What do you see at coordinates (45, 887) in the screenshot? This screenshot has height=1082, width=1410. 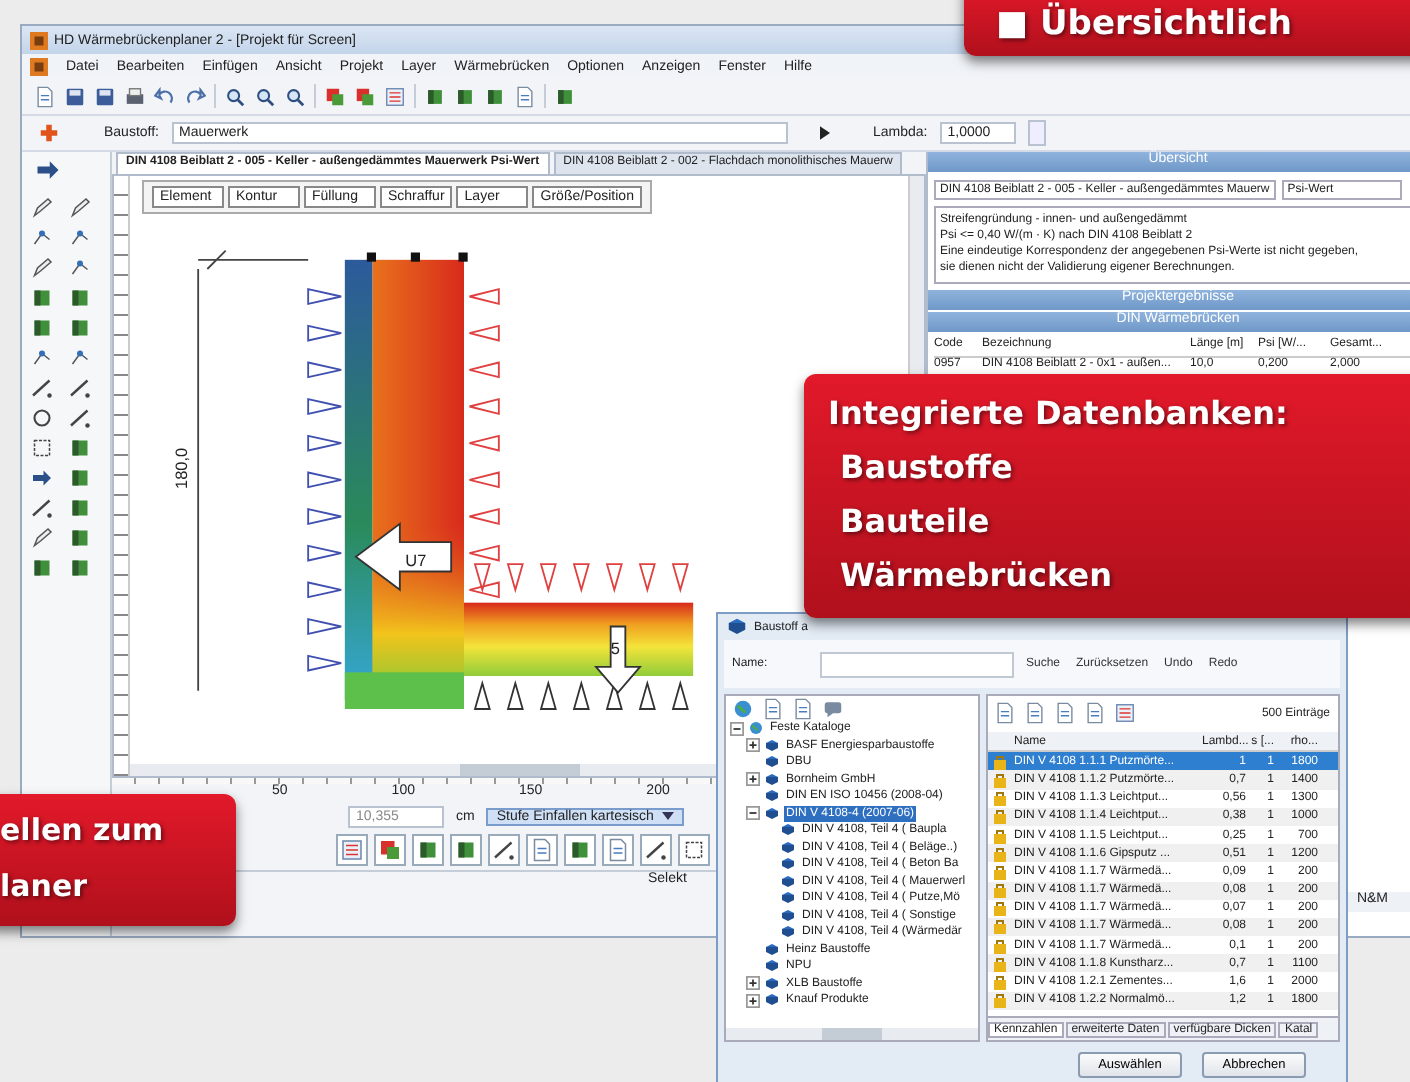 I see `banner-text: laner` at bounding box center [45, 887].